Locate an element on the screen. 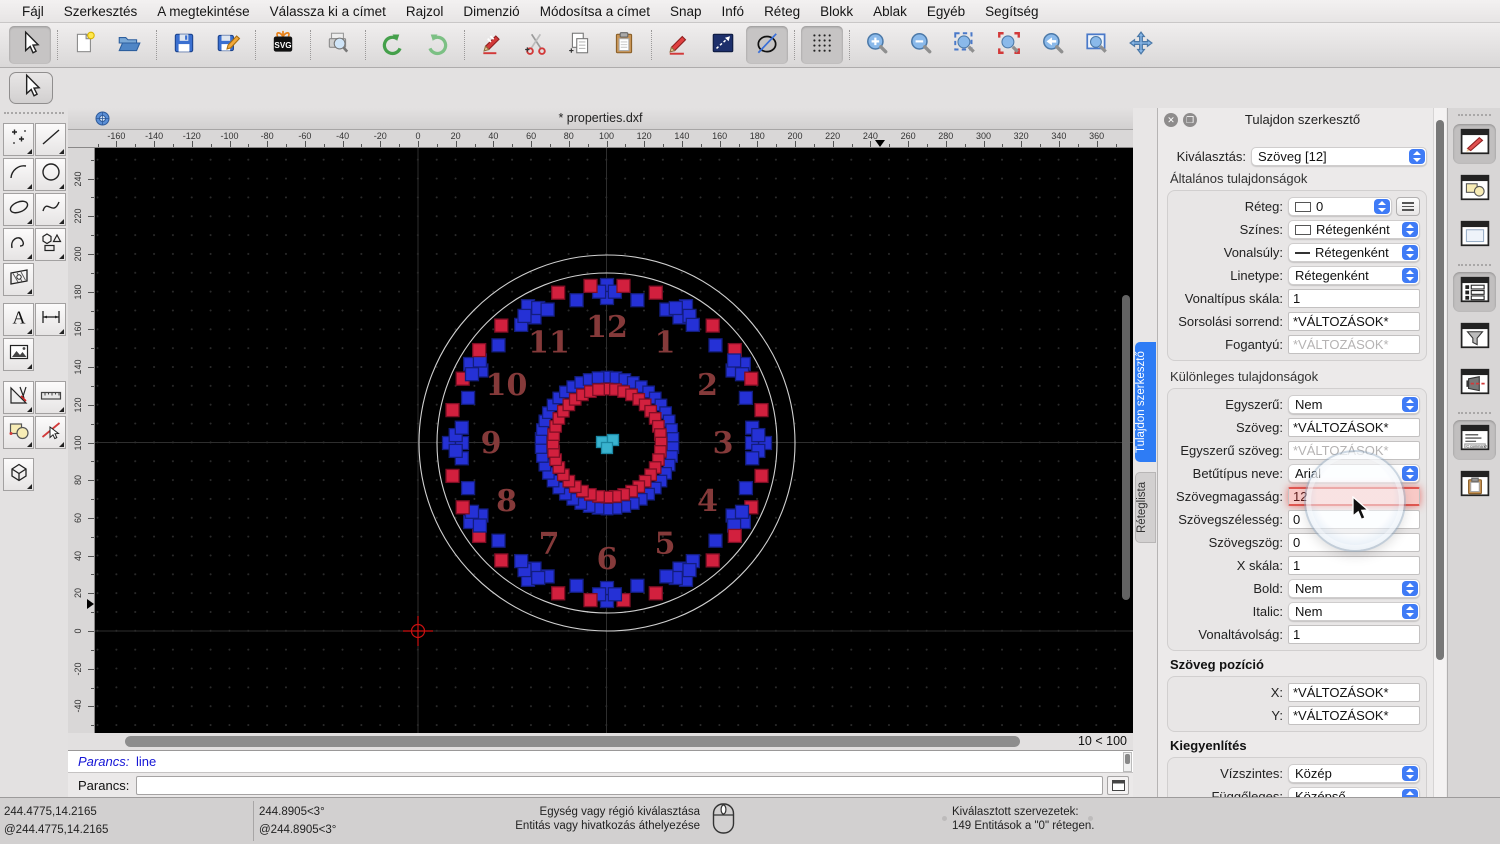 This screenshot has width=1500, height=844. zoom-pan-button is located at coordinates (1141, 45).